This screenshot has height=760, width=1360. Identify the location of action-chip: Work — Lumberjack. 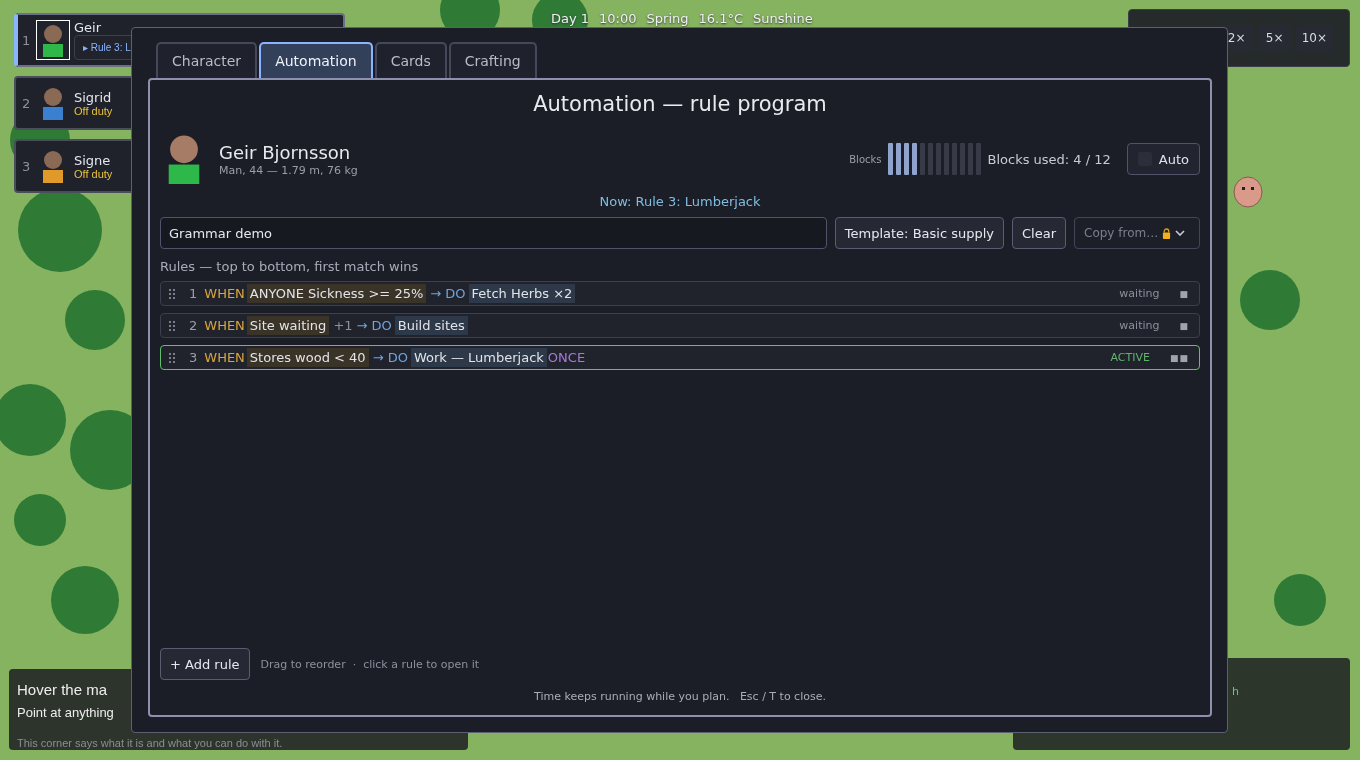
(478, 357).